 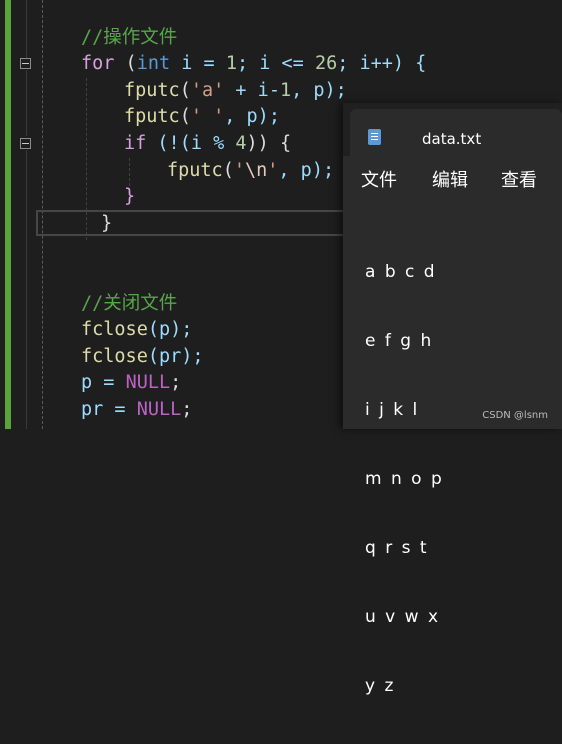 I want to click on code-line-close-brace-outer: }, so click(x=106, y=224).